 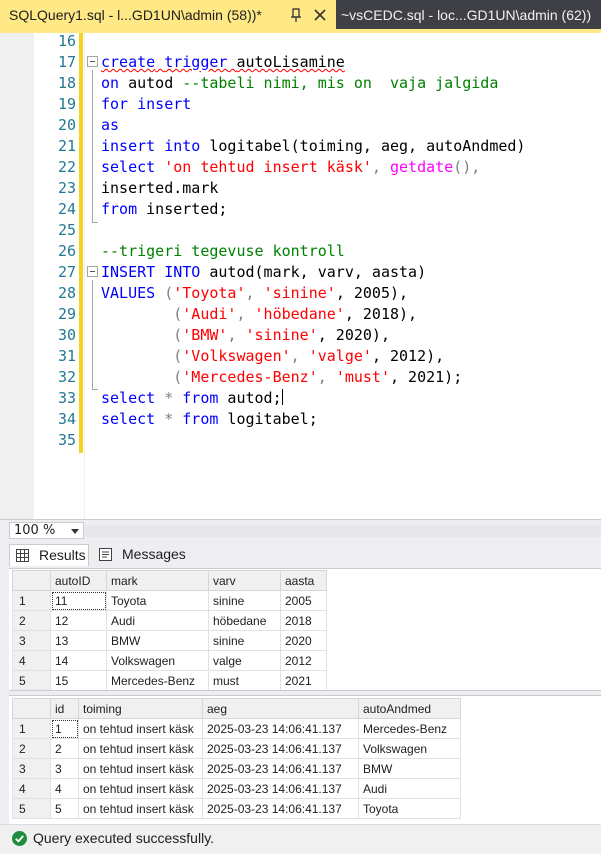 What do you see at coordinates (305, 693) in the screenshot?
I see `grid-splitter` at bounding box center [305, 693].